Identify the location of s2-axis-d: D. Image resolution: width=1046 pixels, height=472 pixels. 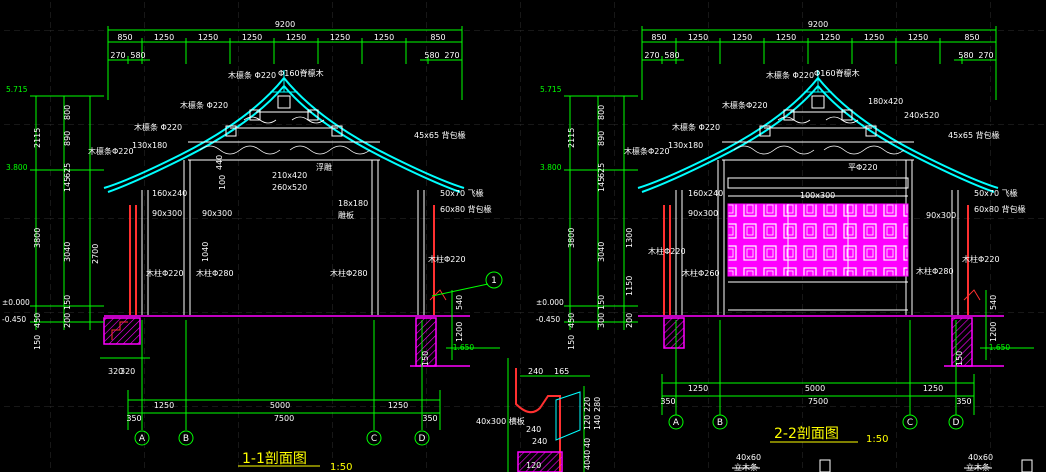
(956, 423).